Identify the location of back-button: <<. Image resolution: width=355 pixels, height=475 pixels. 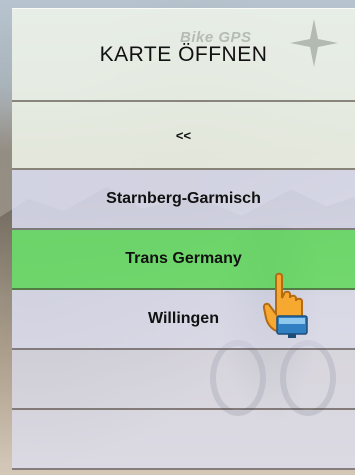
(183, 136).